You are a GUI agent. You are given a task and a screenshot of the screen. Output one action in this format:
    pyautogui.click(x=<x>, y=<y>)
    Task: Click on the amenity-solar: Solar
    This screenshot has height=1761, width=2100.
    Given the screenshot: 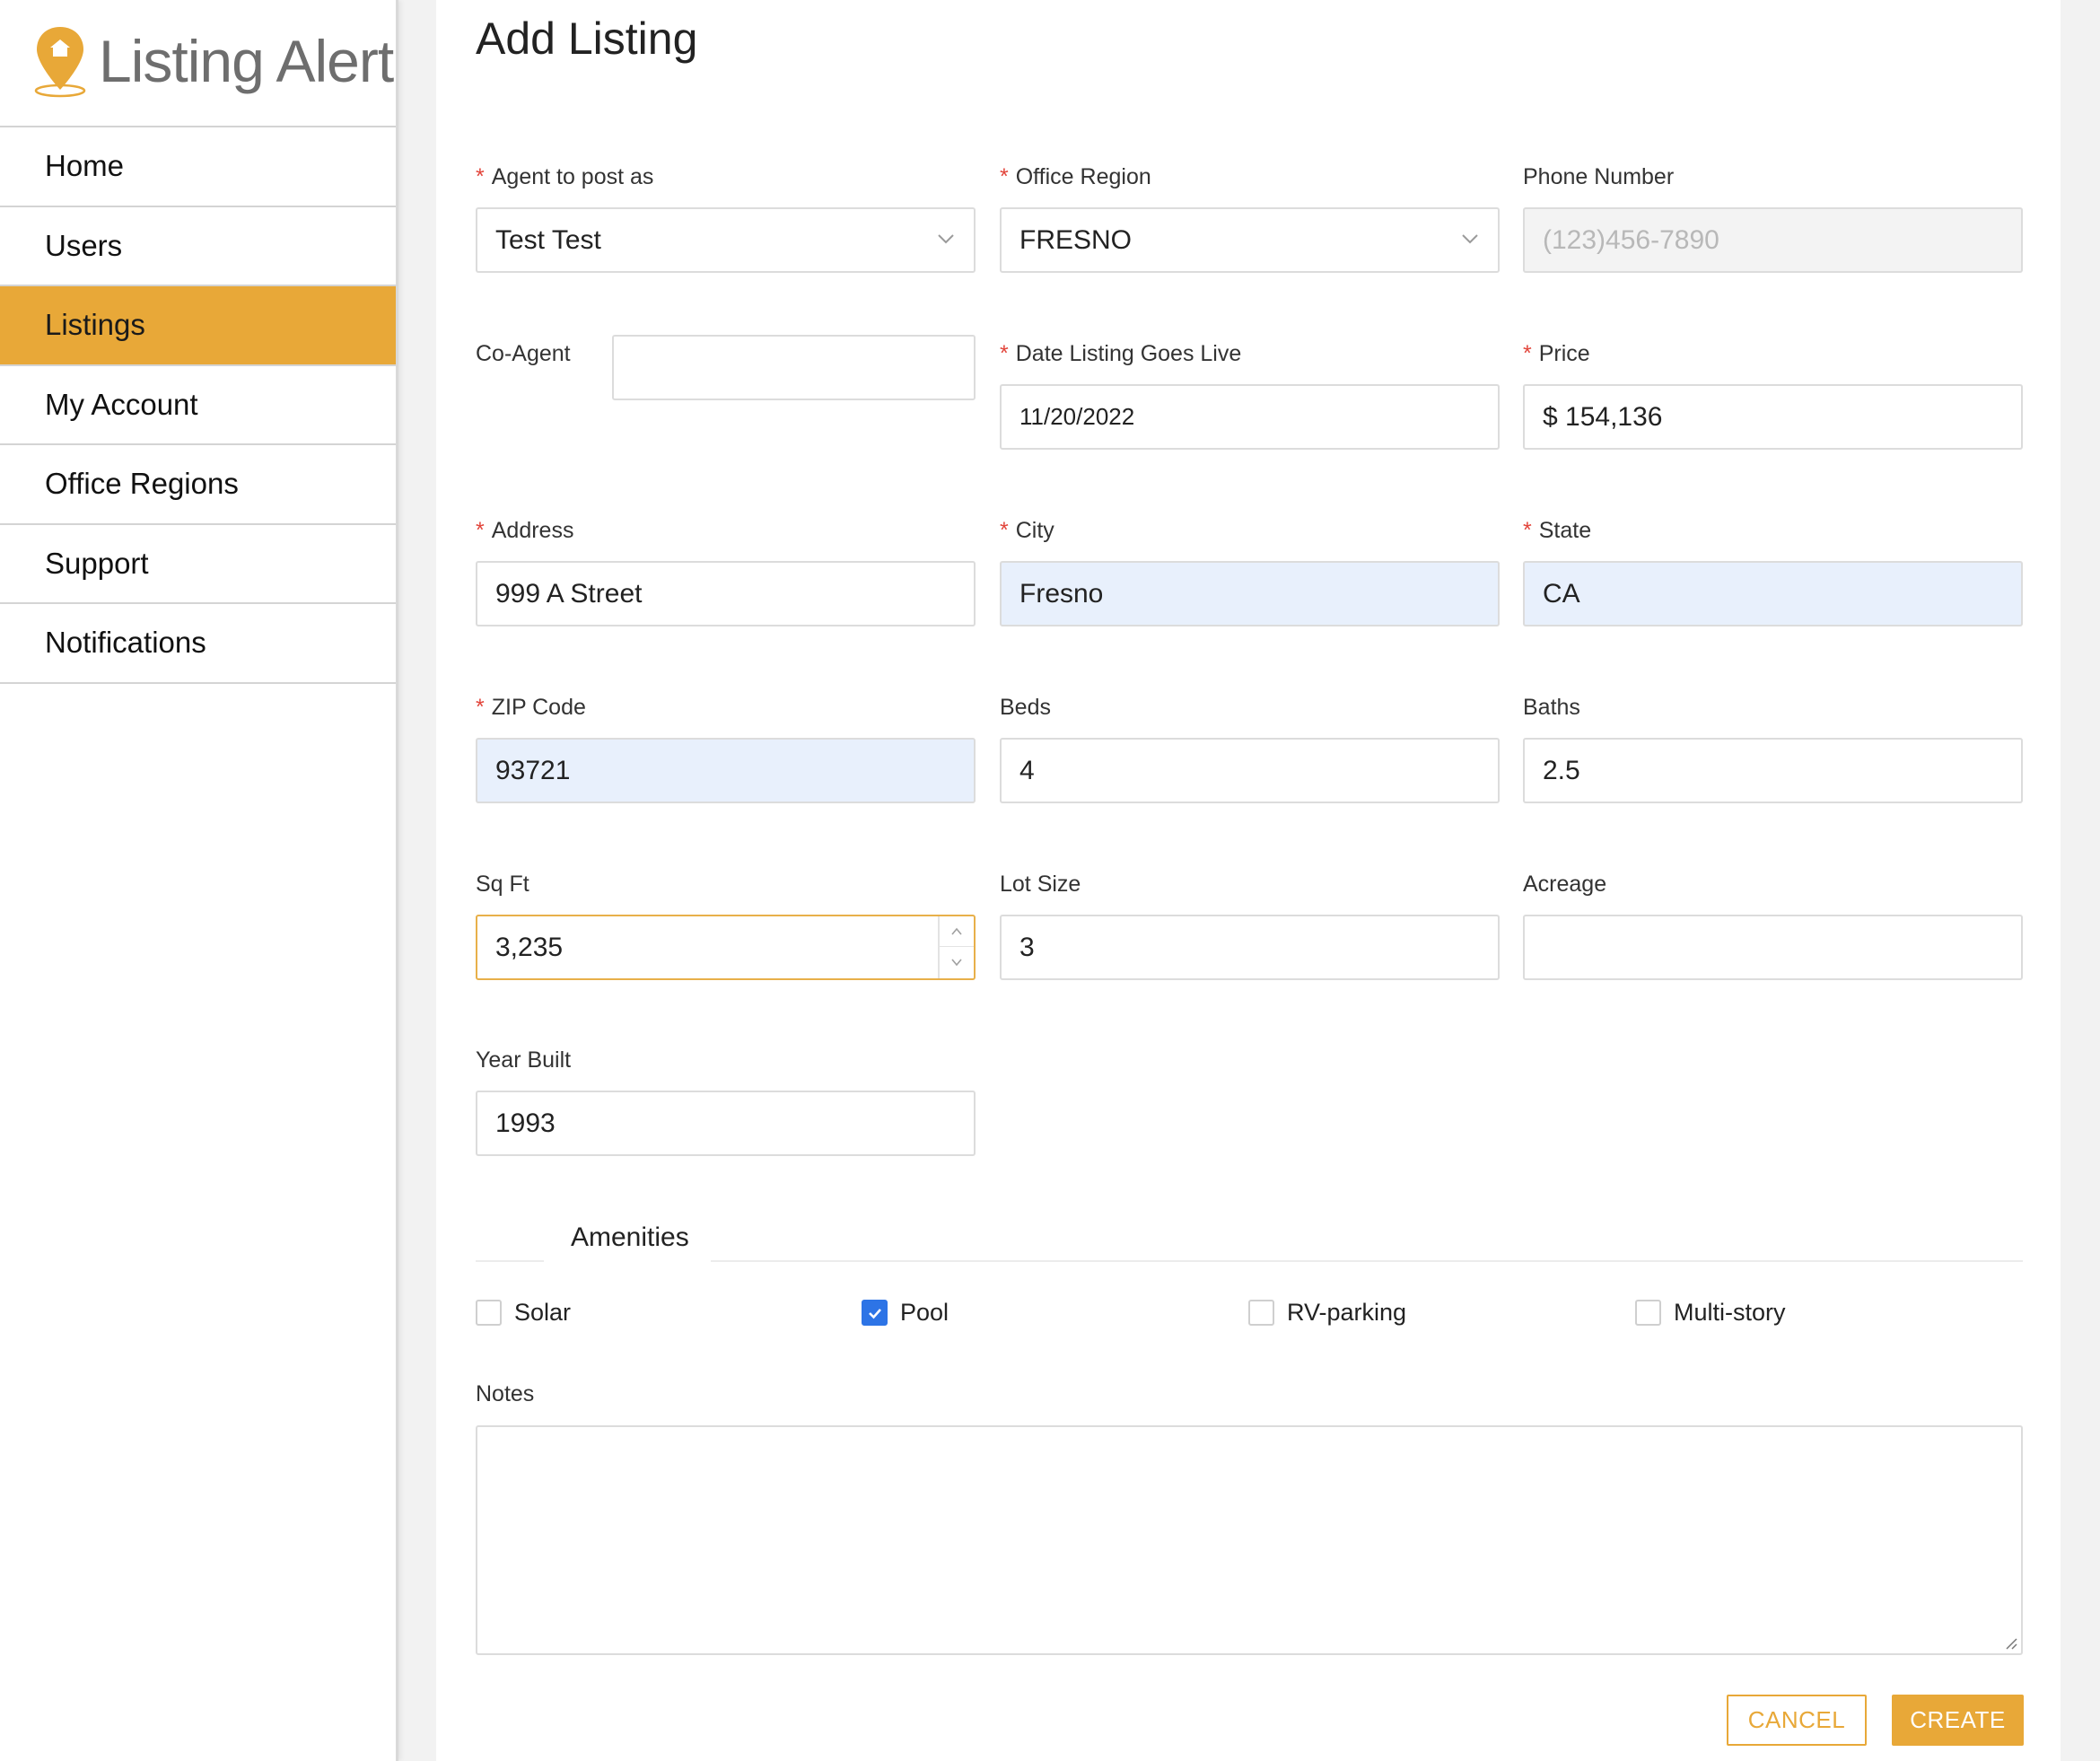 What is the action you would take?
    pyautogui.click(x=523, y=1313)
    